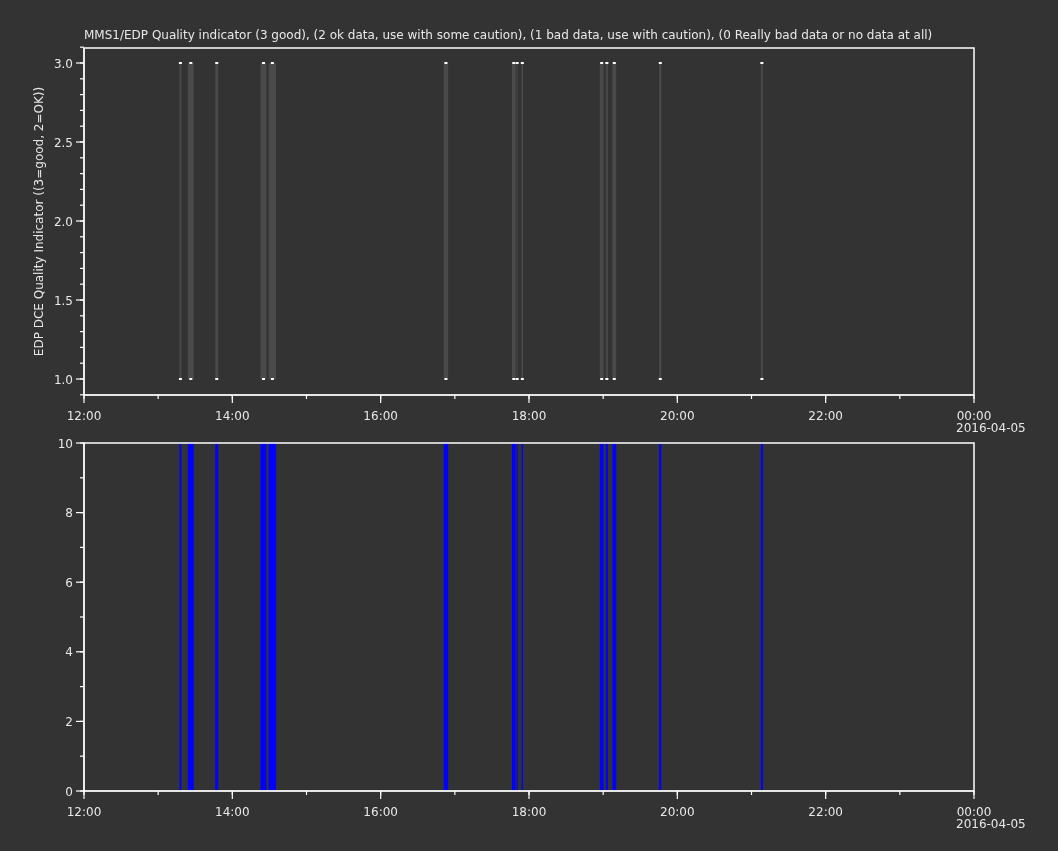 Image resolution: width=1058 pixels, height=851 pixels. Describe the element at coordinates (63, 300) in the screenshot. I see `tick-label: 1.5` at that location.